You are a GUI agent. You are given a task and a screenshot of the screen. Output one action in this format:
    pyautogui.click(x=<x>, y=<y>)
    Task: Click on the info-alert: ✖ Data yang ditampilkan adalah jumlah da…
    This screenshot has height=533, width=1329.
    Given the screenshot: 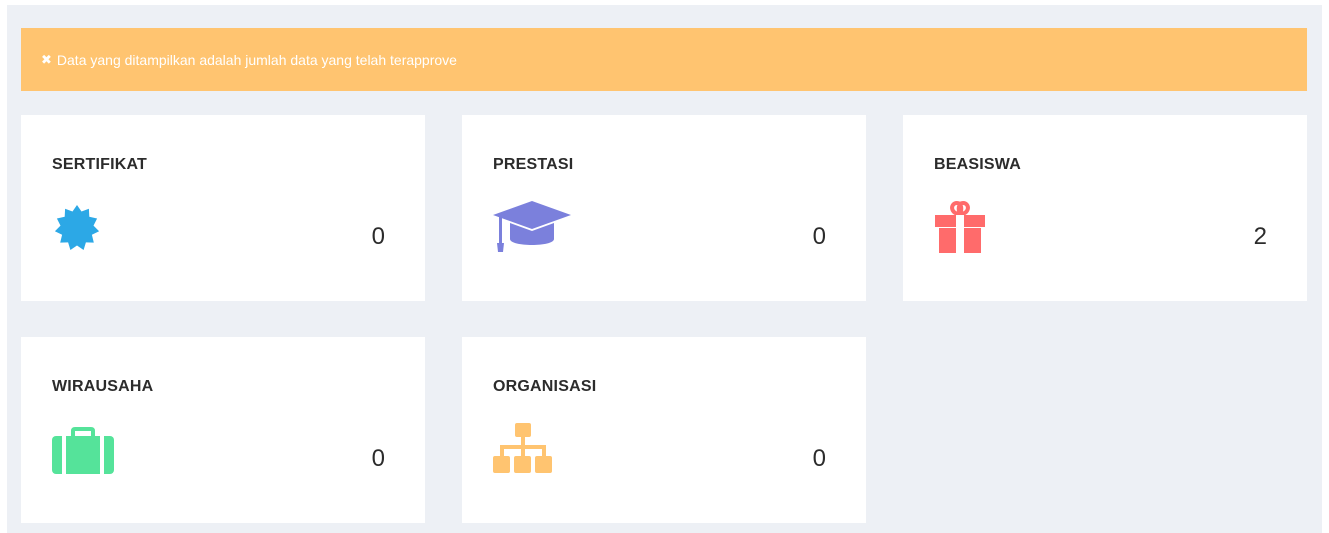 What is the action you would take?
    pyautogui.click(x=664, y=59)
    